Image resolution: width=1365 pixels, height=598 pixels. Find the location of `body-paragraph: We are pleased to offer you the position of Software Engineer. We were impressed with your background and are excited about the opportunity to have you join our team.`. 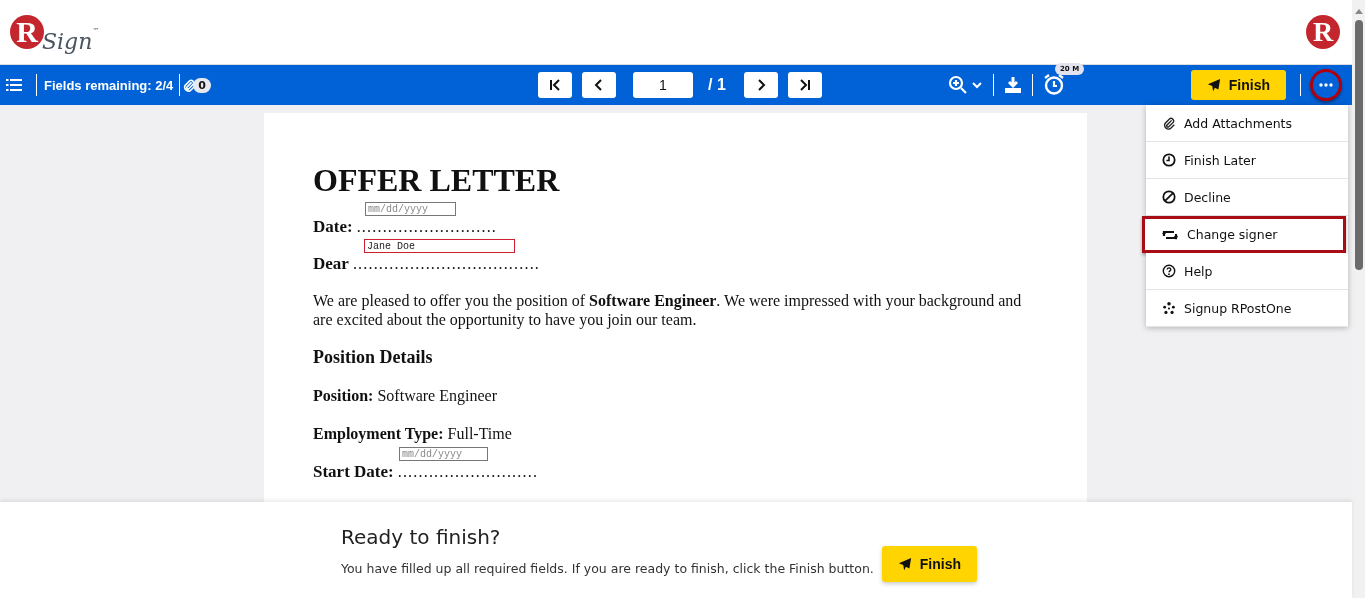

body-paragraph: We are pleased to offer you the position of Software Engineer. We were impressed with your background and are excited about the opportunity to have you join our team. is located at coordinates (668, 310).